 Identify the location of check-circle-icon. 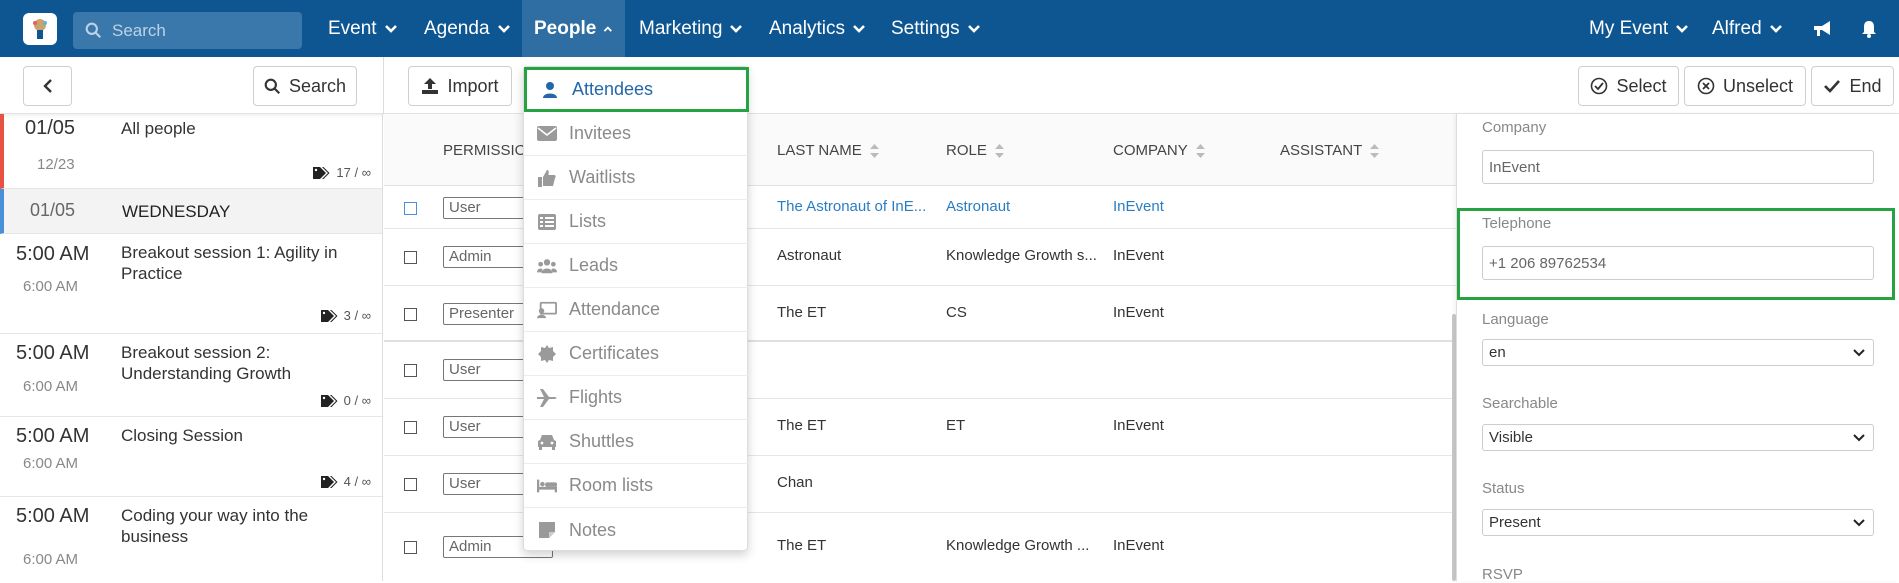
(1599, 86).